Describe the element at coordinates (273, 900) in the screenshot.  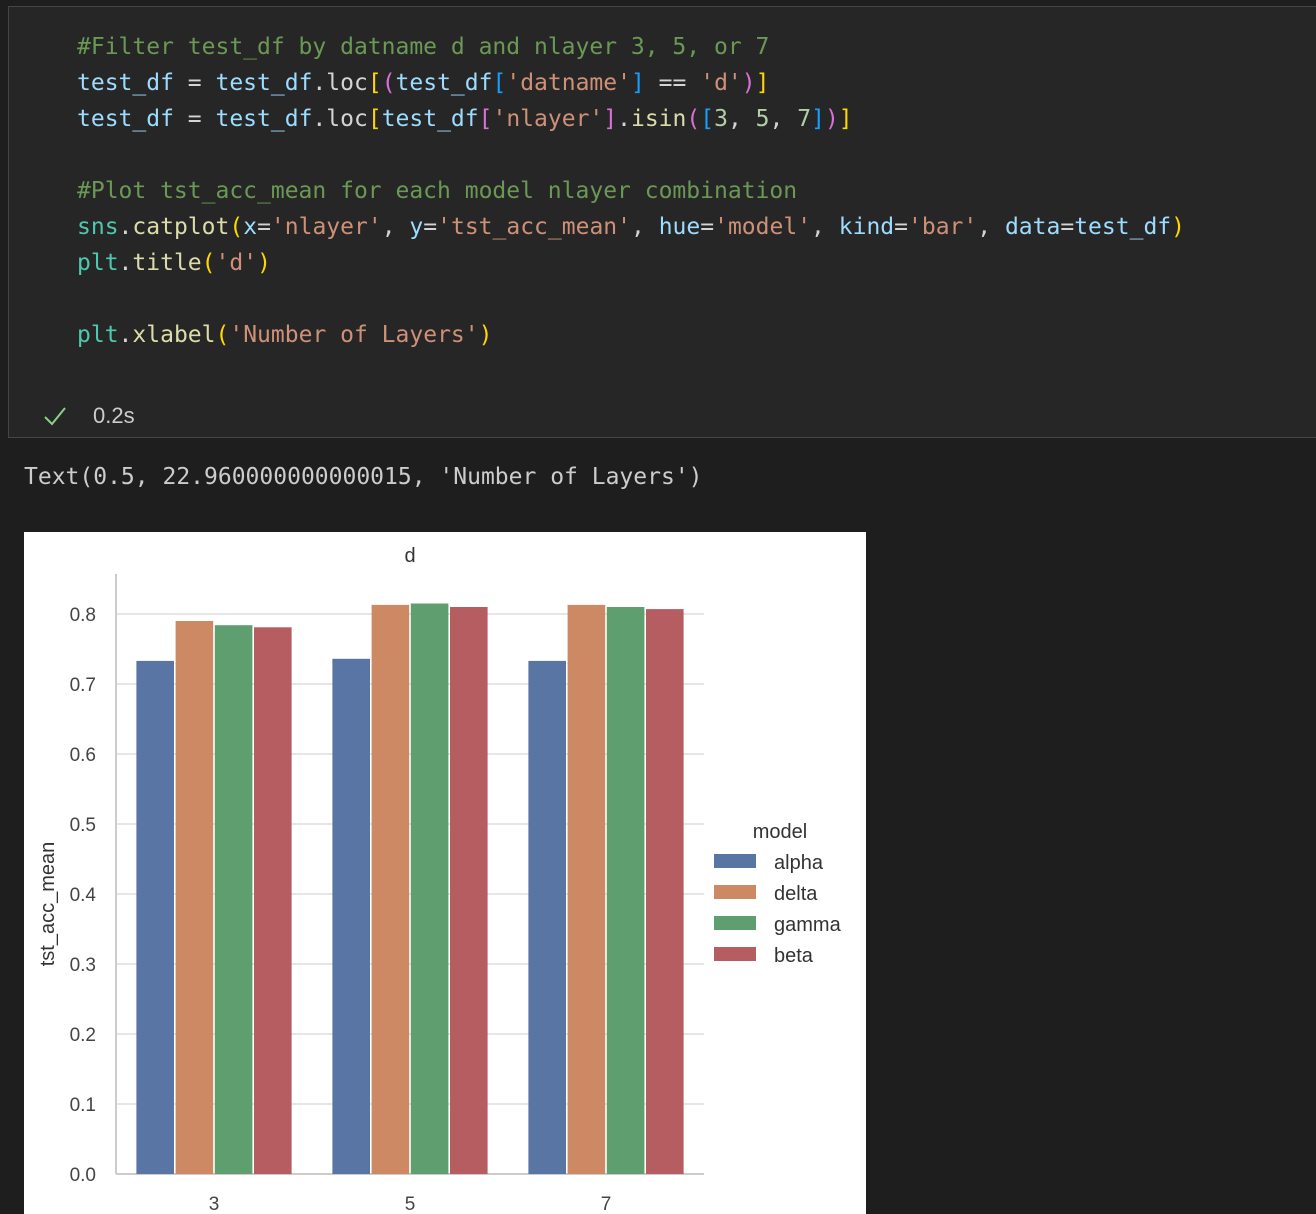
I see `bar-beta` at that location.